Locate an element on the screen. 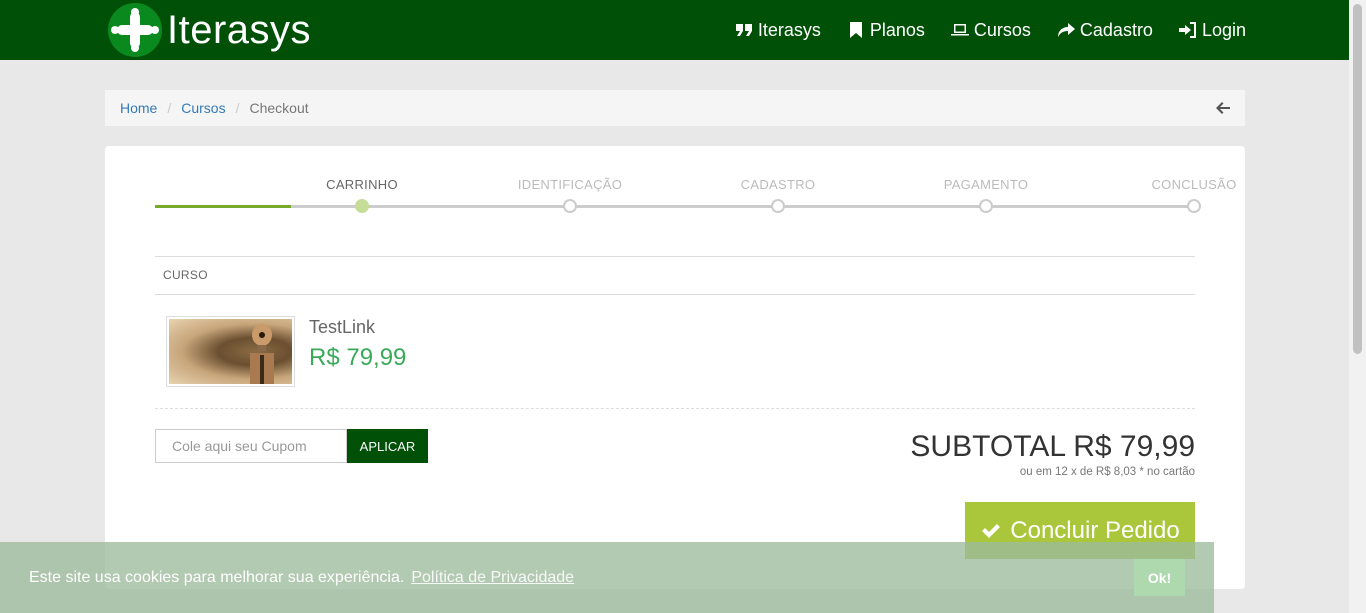  quote-icon is located at coordinates (743, 30).